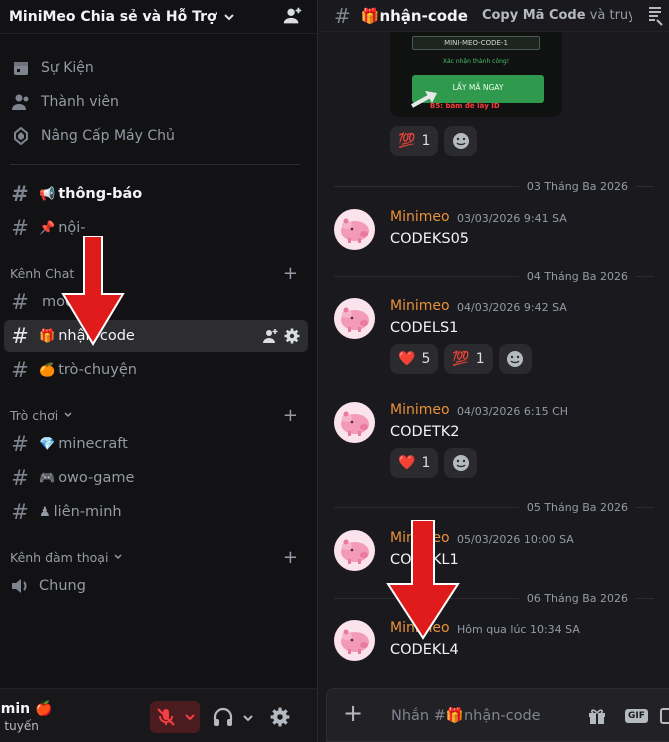  Describe the element at coordinates (499, 321) in the screenshot. I see `message: Minimeo 04/03/2026 9:42 SA CODELS1` at that location.